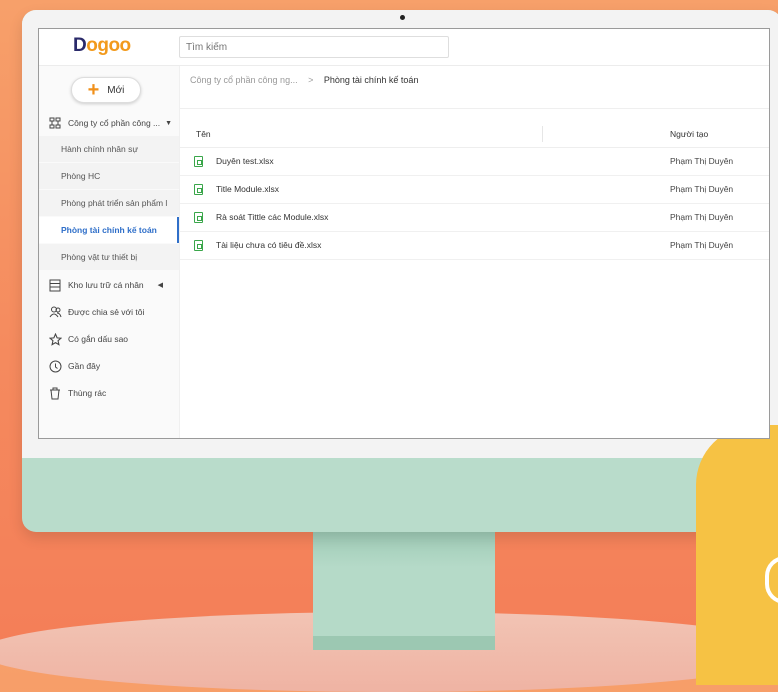 The image size is (778, 692). I want to click on dept-label: Phòng tài chính kế toán, so click(109, 230).